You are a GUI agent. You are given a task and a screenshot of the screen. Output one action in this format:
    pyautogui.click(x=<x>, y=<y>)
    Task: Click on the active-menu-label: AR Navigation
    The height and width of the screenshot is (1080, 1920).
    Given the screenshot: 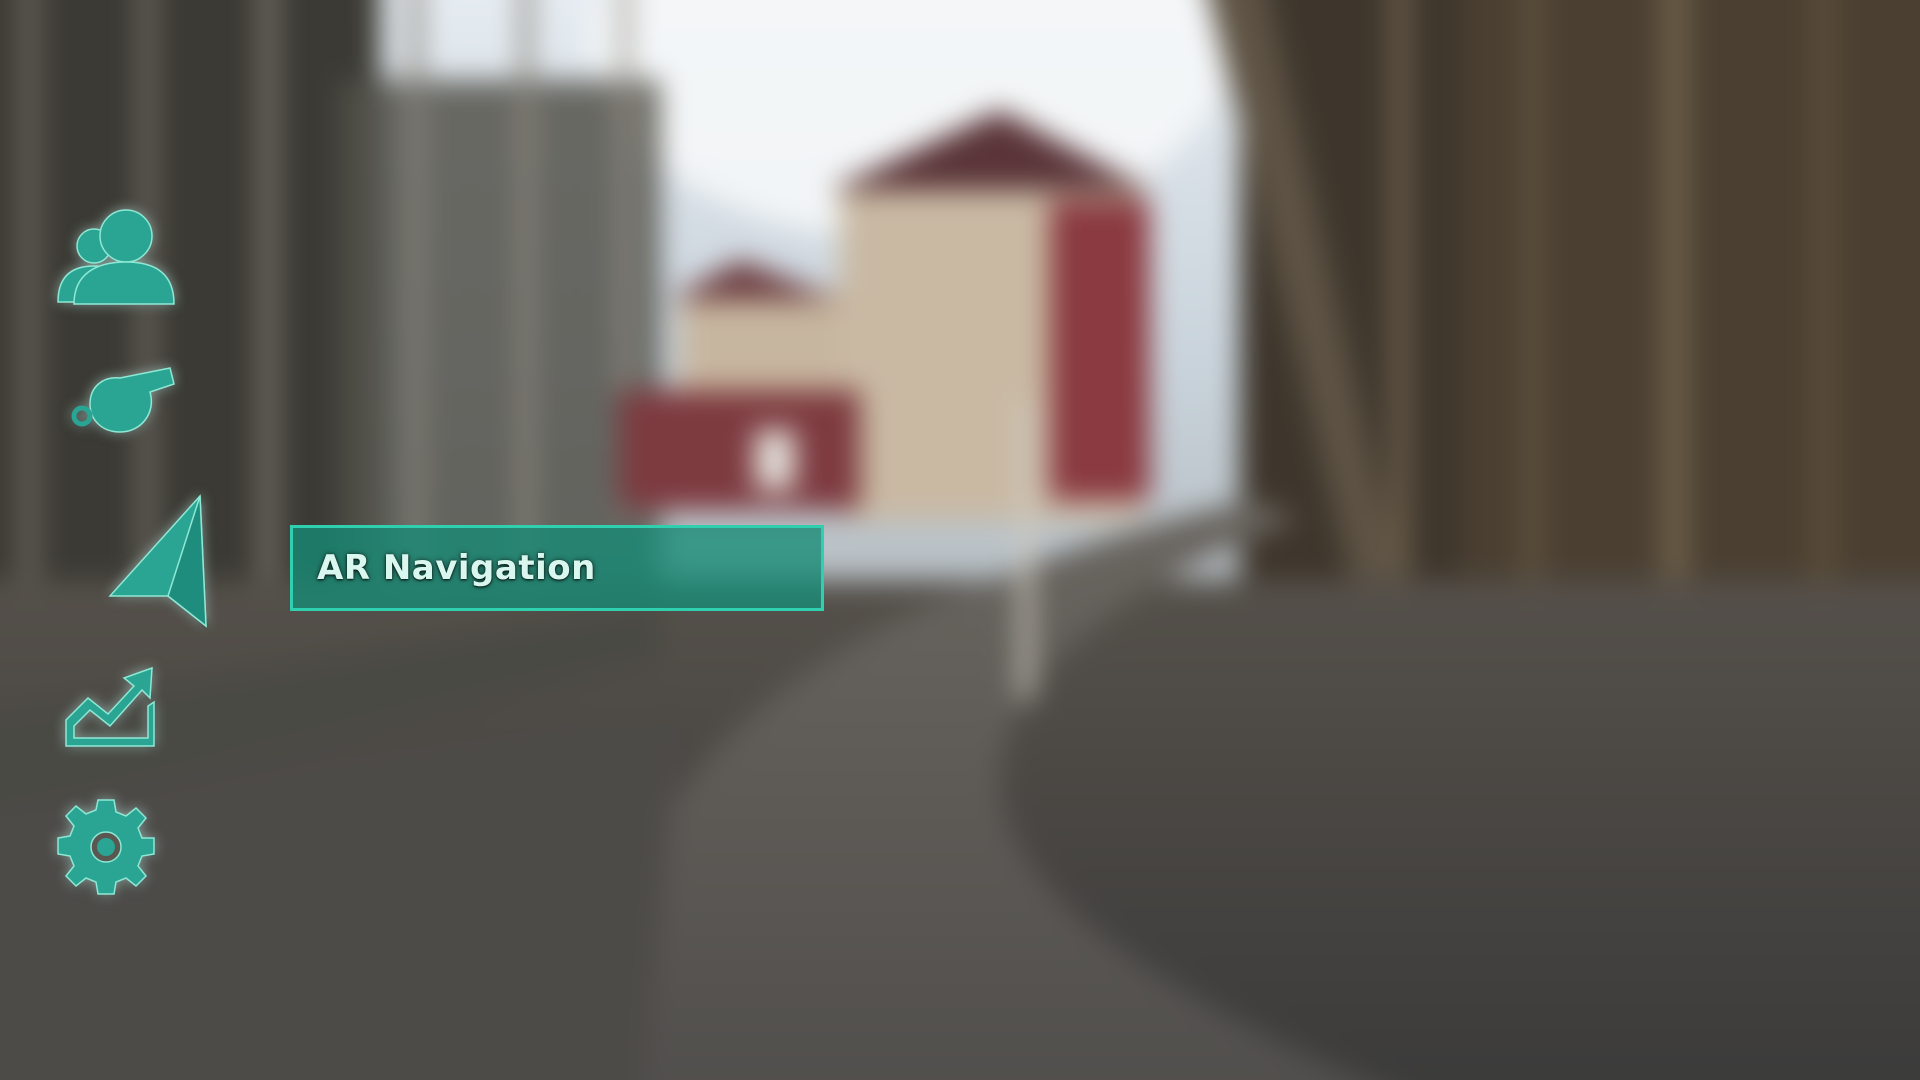 What is the action you would take?
    pyautogui.click(x=557, y=568)
    